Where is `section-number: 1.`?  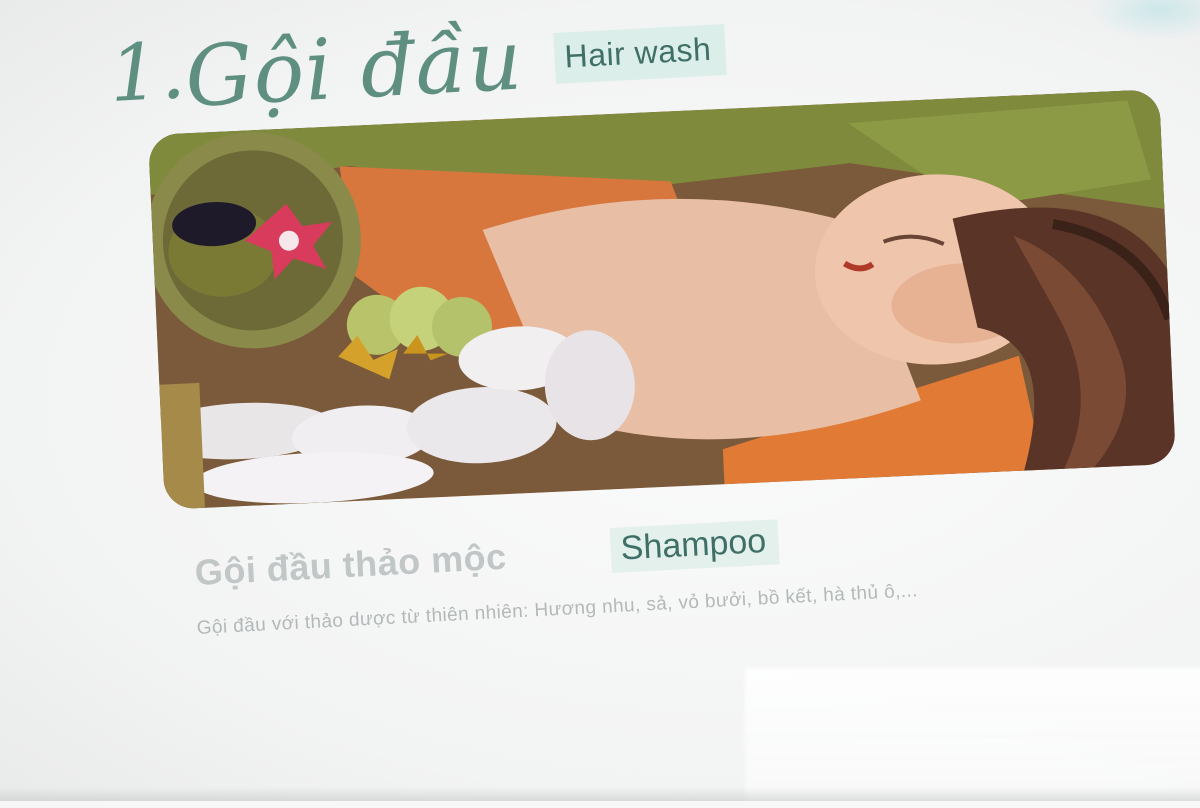 section-number: 1. is located at coordinates (148, 73).